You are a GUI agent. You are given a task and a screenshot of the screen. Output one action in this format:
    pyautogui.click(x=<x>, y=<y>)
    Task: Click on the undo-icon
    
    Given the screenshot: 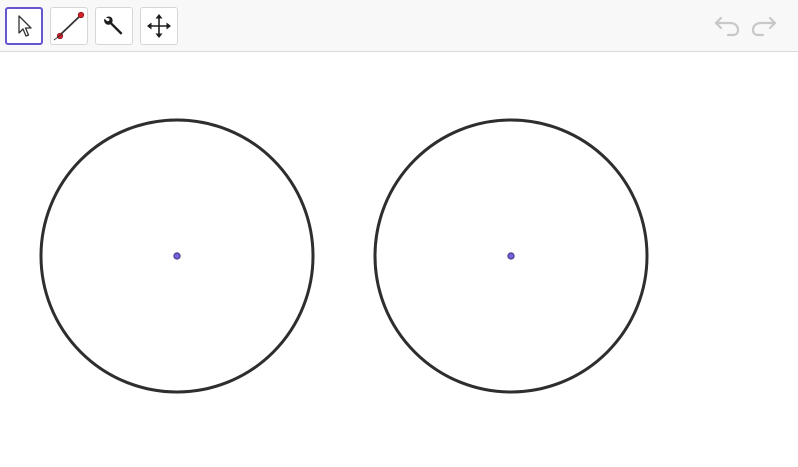 What is the action you would take?
    pyautogui.click(x=727, y=27)
    